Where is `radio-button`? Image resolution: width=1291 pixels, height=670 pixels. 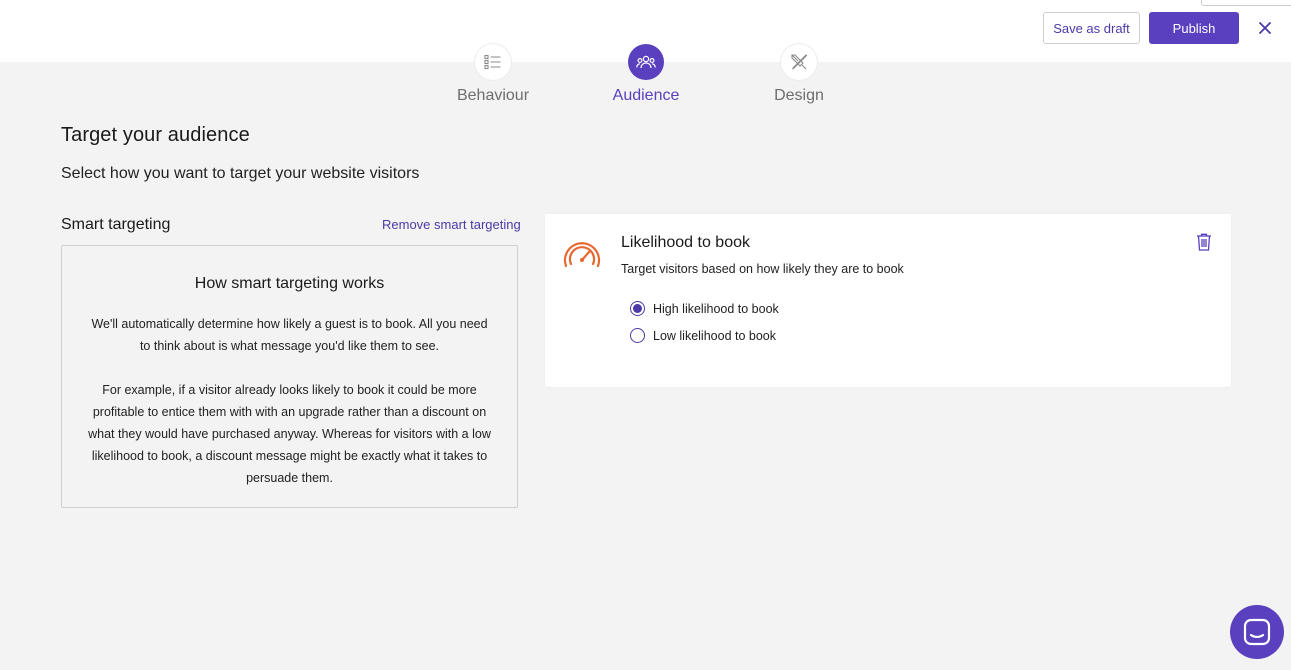
radio-button is located at coordinates (637, 335).